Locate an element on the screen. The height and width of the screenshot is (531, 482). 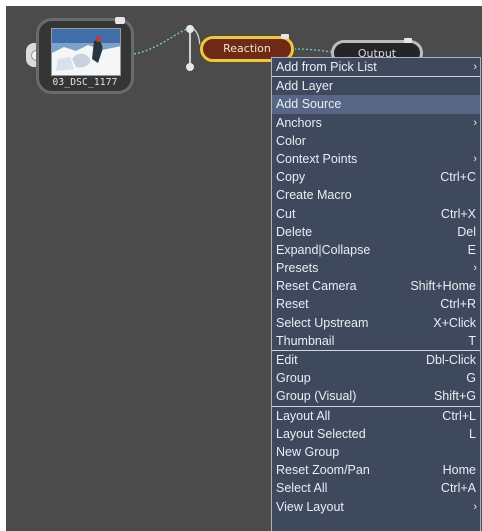
menu-item-label: Select All is located at coordinates (302, 488).